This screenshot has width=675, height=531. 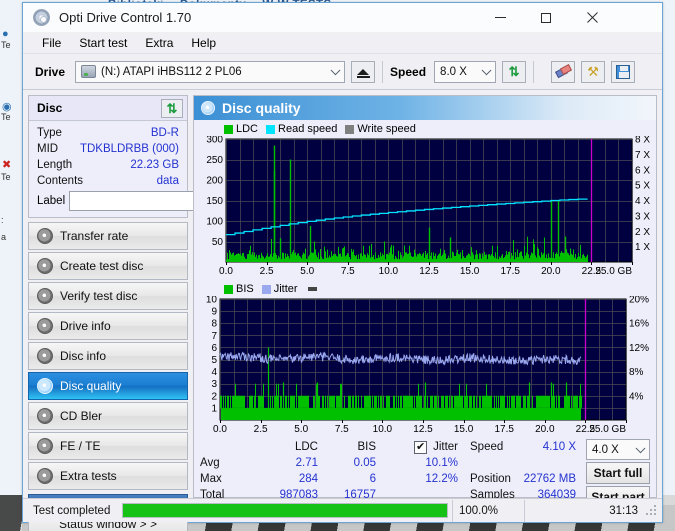 I want to click on erase-button, so click(x=563, y=71).